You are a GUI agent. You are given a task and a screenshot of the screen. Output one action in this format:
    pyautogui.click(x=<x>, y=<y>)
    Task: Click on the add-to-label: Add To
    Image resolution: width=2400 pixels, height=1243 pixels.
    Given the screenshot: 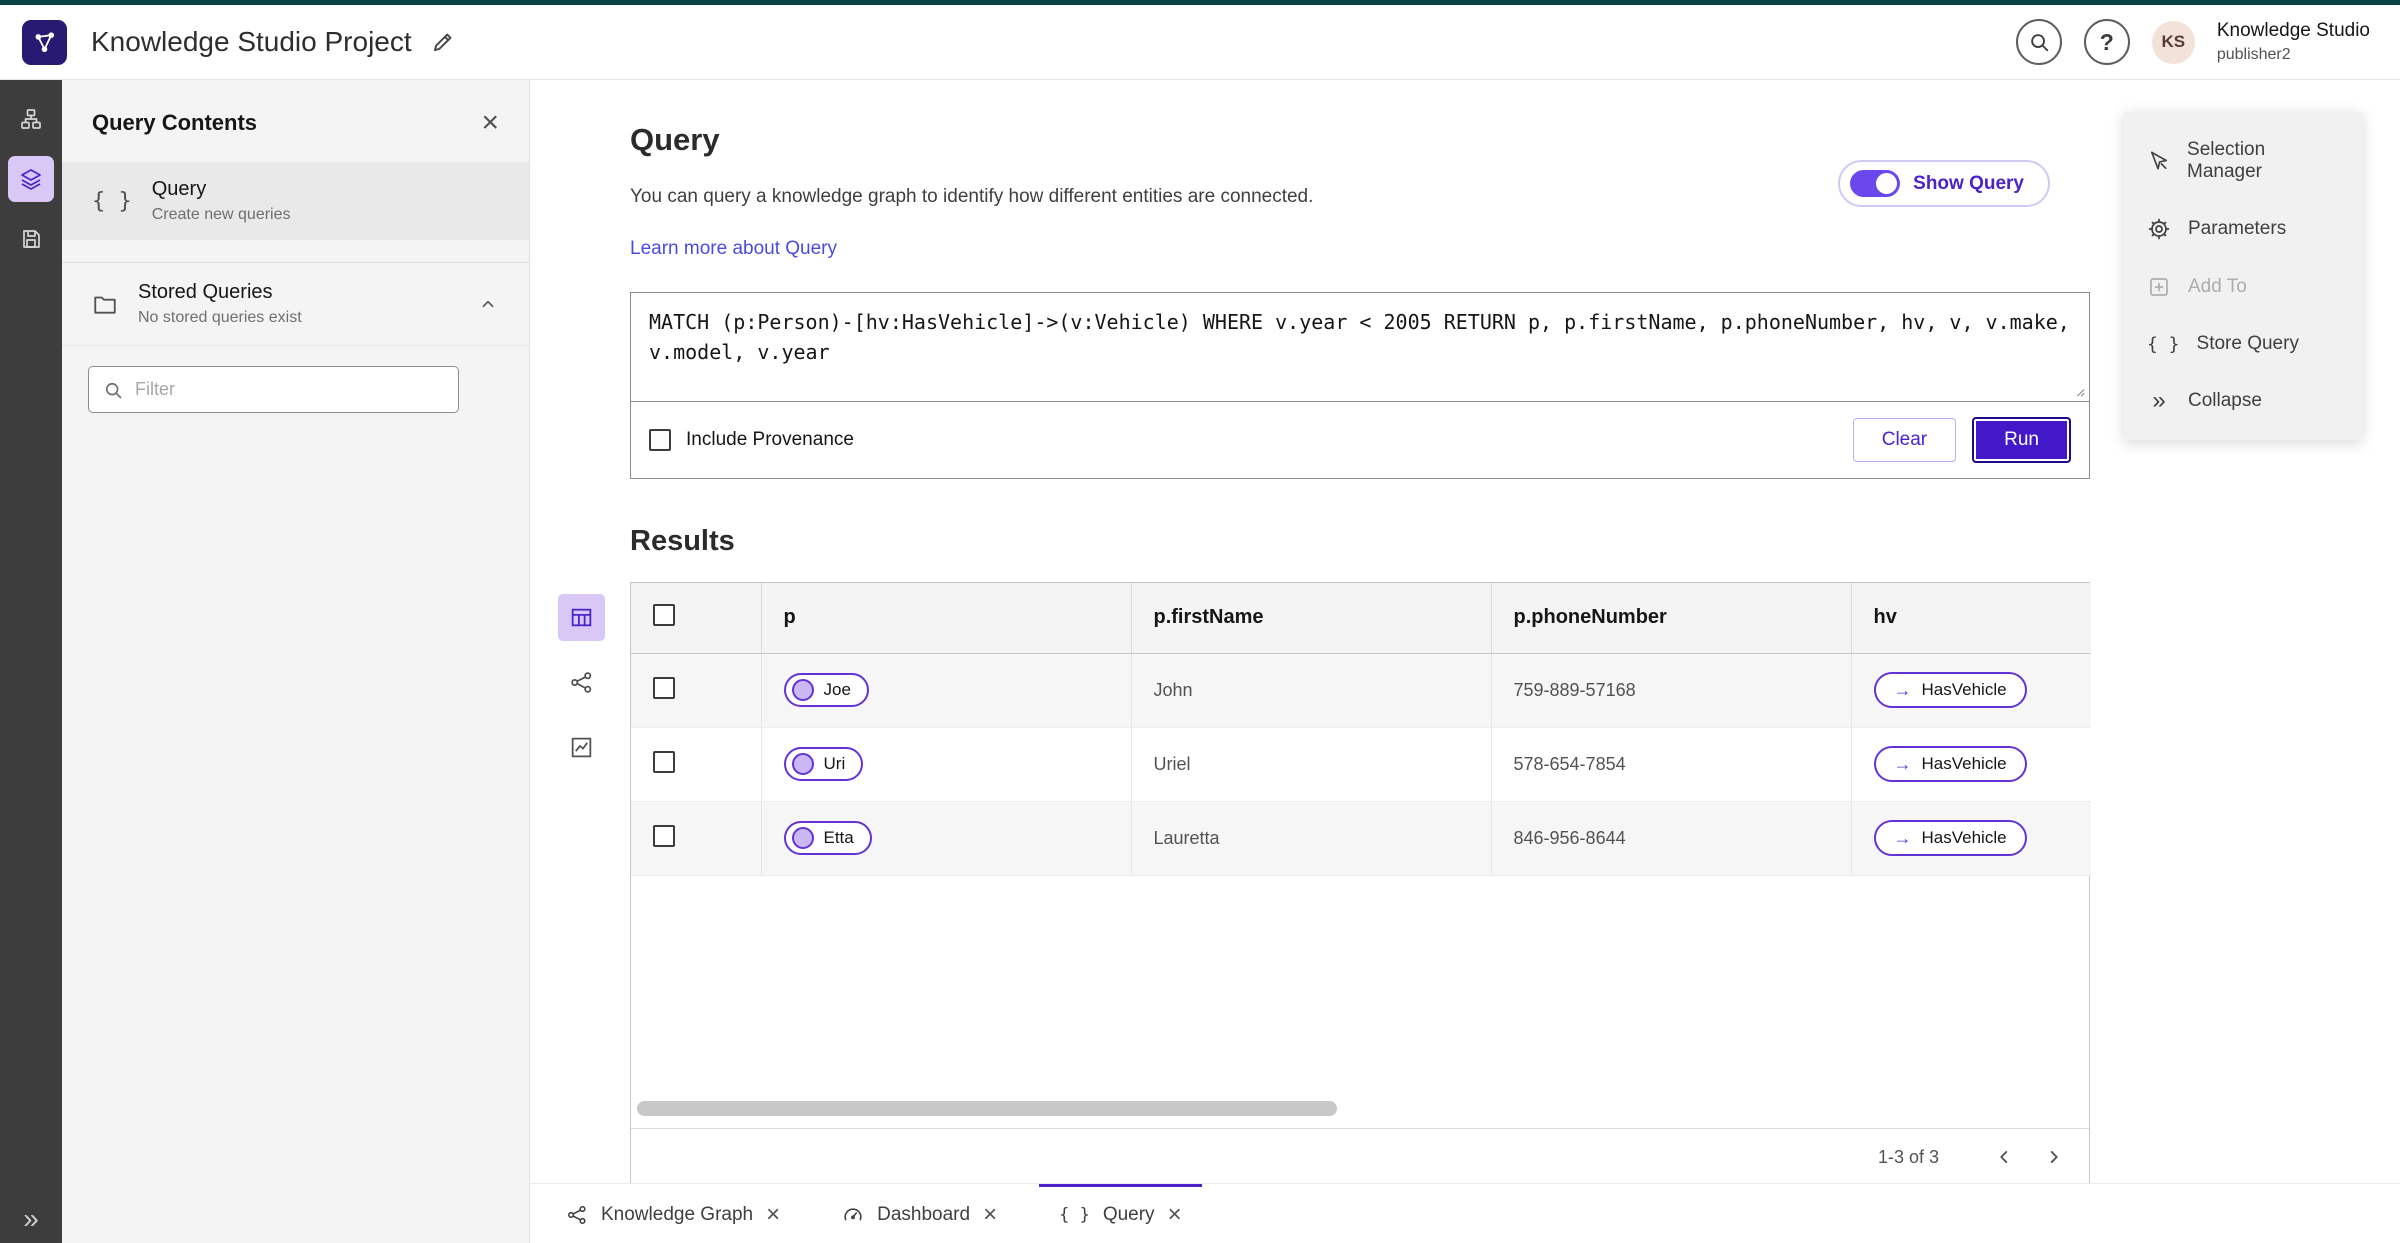 What is the action you would take?
    pyautogui.click(x=2217, y=286)
    